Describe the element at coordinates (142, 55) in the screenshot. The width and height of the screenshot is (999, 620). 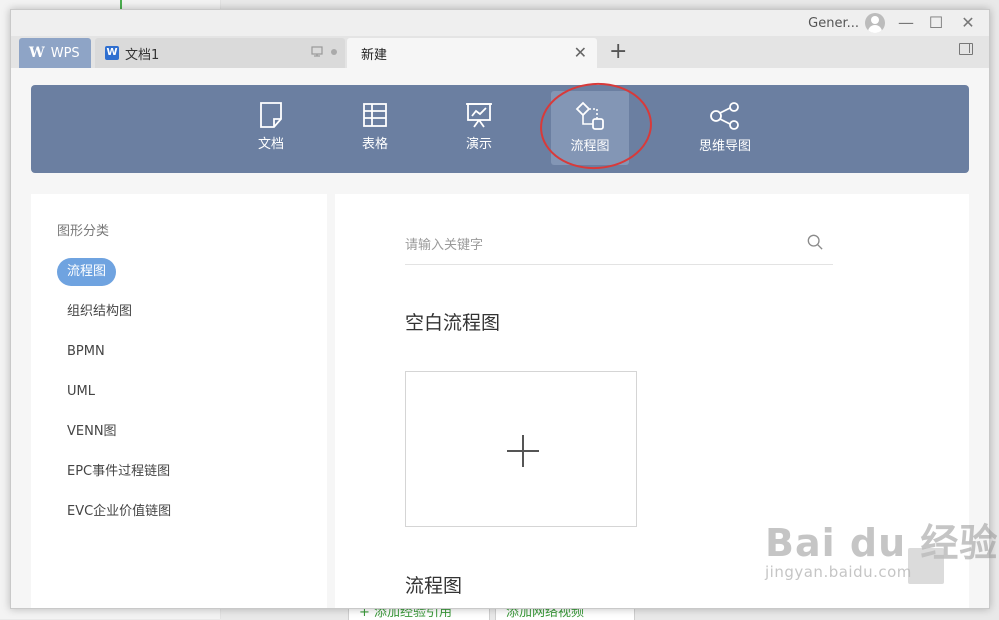
I see `tab-document1-label: 文档1` at that location.